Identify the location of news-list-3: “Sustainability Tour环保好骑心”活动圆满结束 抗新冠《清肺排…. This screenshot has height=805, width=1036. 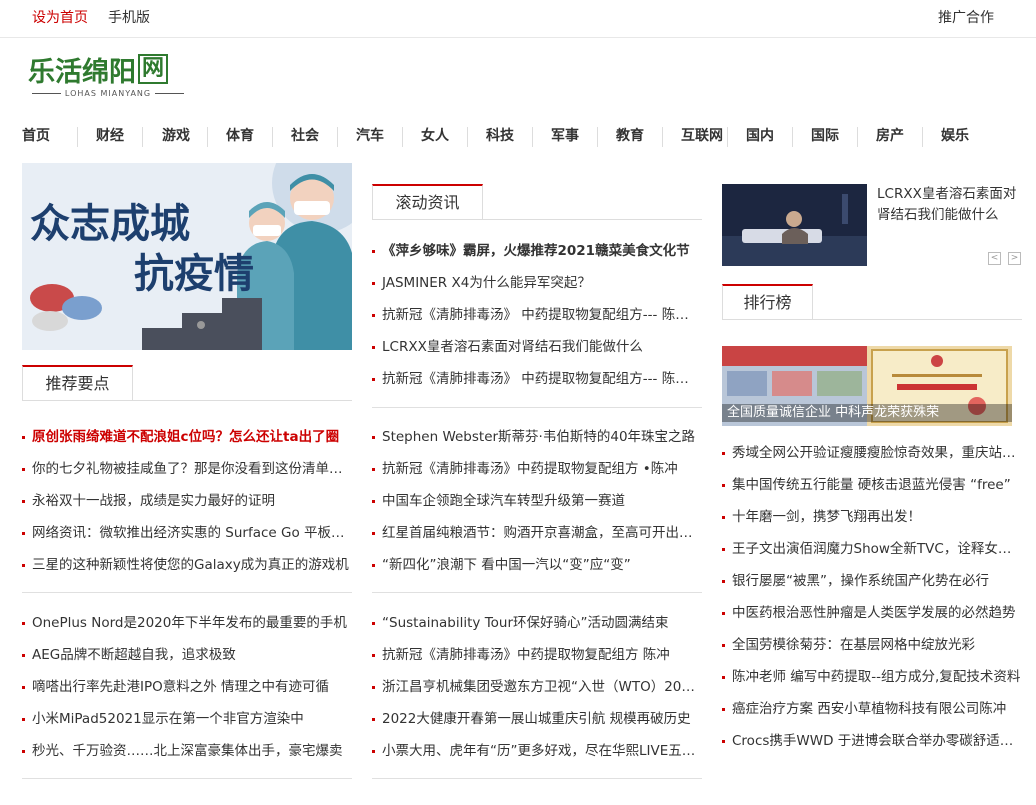
(537, 687).